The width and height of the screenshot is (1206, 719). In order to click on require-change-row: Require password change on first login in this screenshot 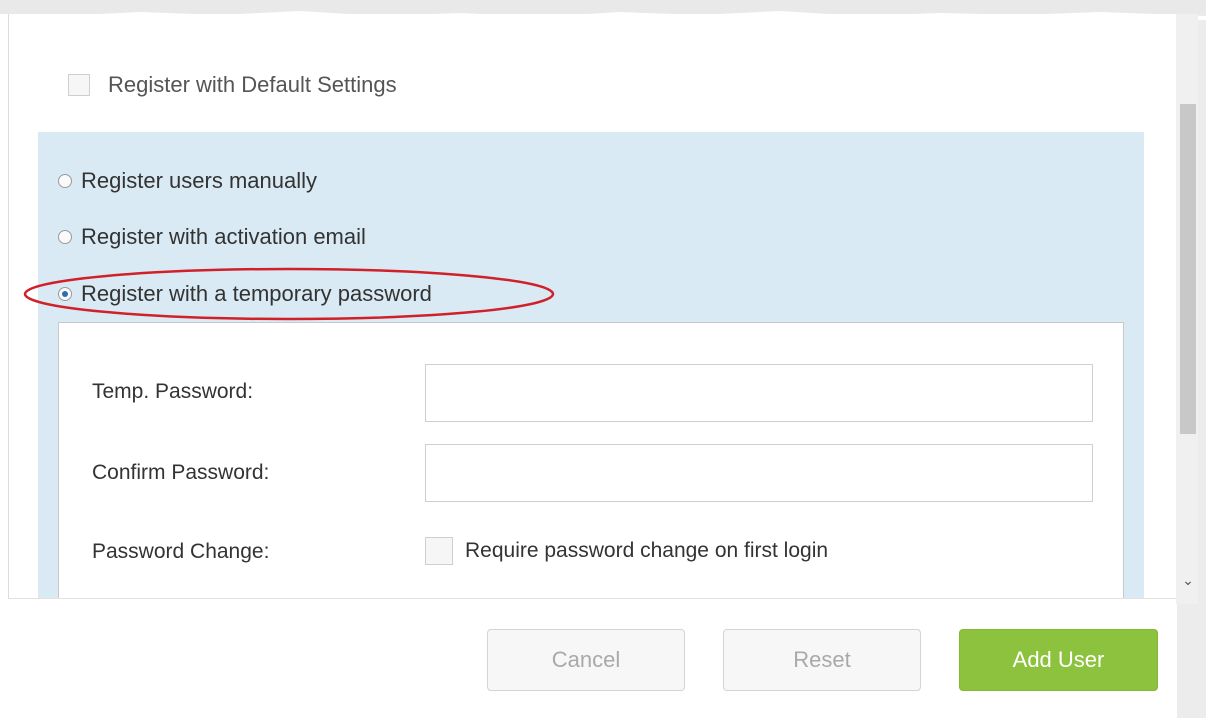, I will do `click(626, 551)`.